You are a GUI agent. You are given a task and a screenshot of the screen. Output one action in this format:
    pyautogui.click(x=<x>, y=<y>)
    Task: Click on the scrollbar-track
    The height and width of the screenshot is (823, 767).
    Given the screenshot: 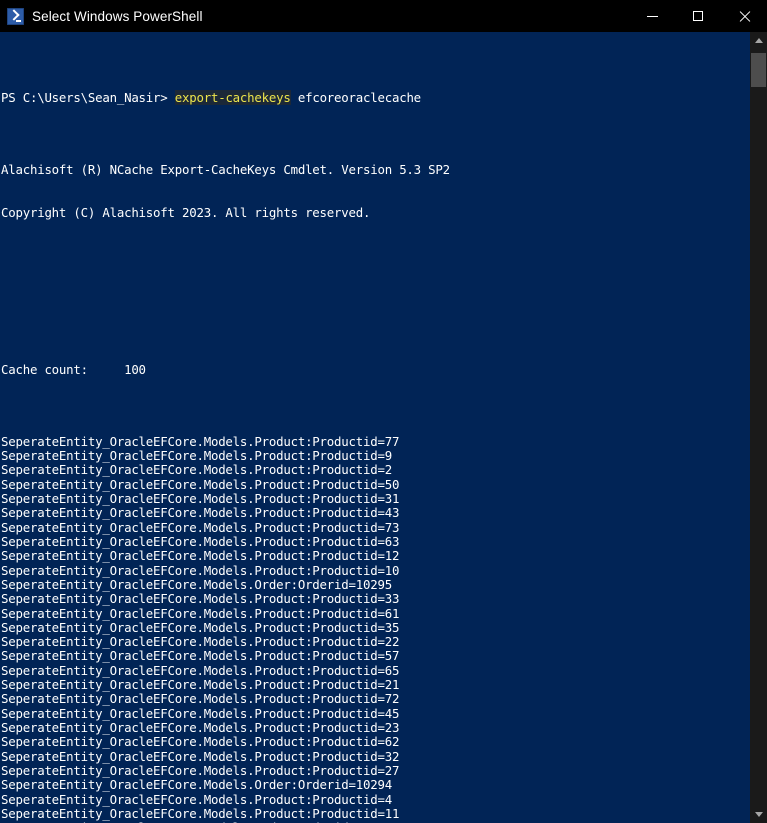 What is the action you would take?
    pyautogui.click(x=758, y=427)
    